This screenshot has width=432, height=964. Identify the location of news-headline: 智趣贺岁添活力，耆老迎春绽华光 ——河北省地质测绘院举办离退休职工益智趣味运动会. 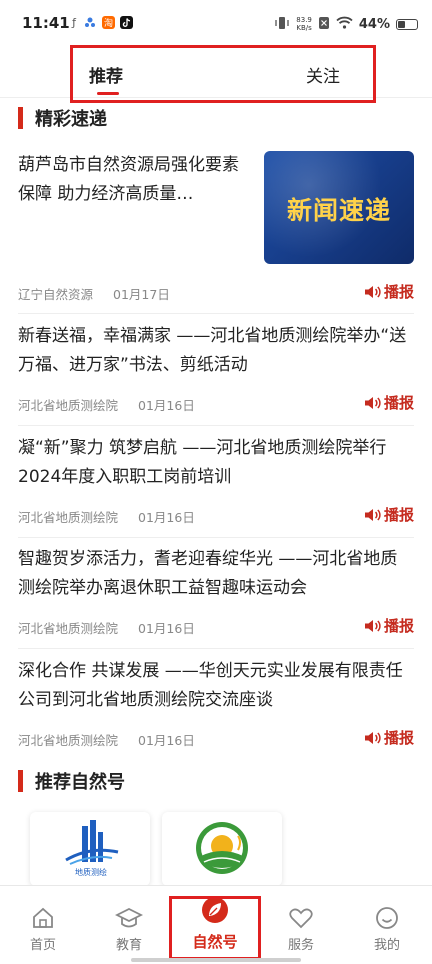
(216, 574).